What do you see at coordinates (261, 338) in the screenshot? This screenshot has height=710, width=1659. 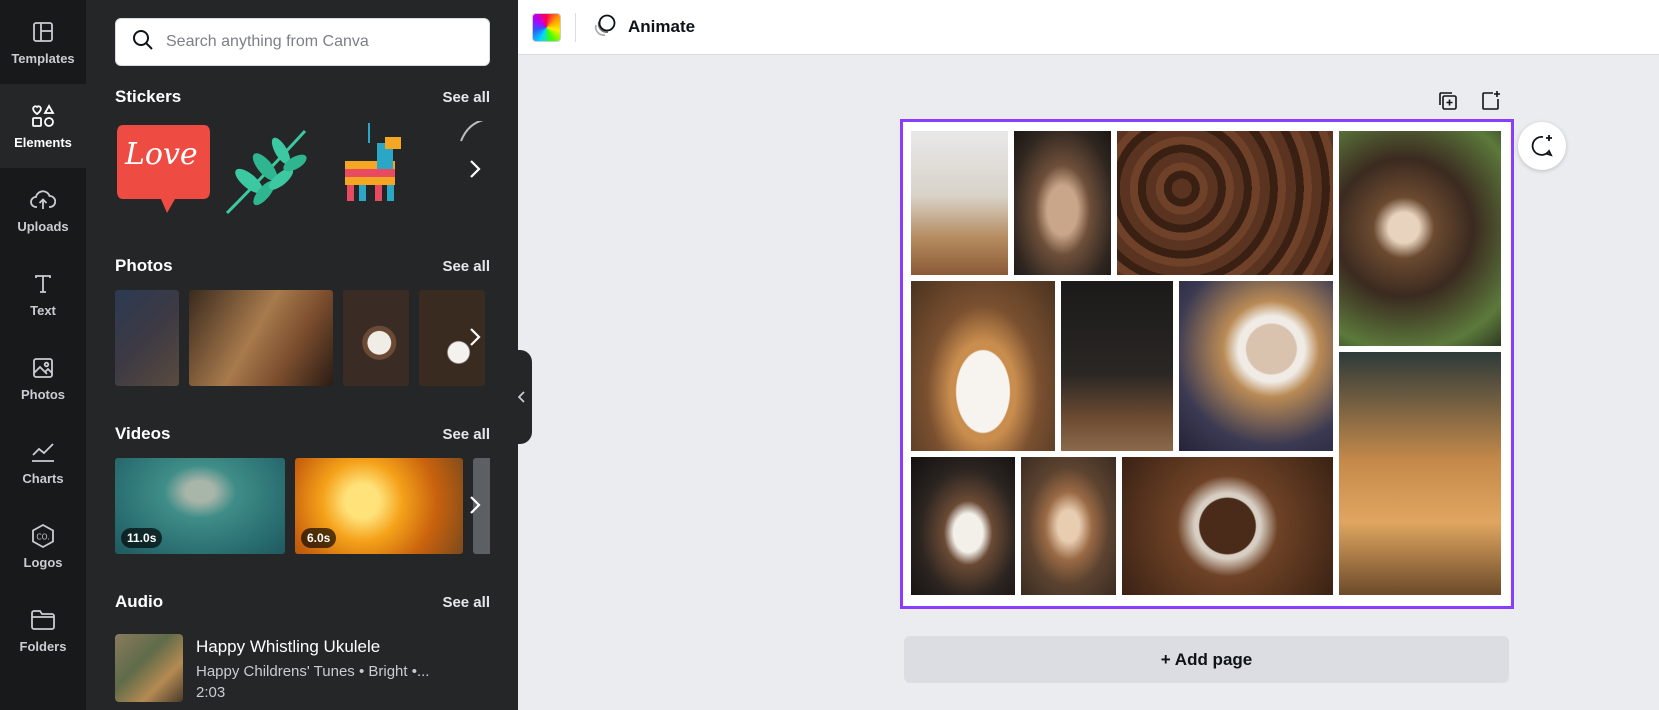 I see `photo-thumb-couple-coffee` at bounding box center [261, 338].